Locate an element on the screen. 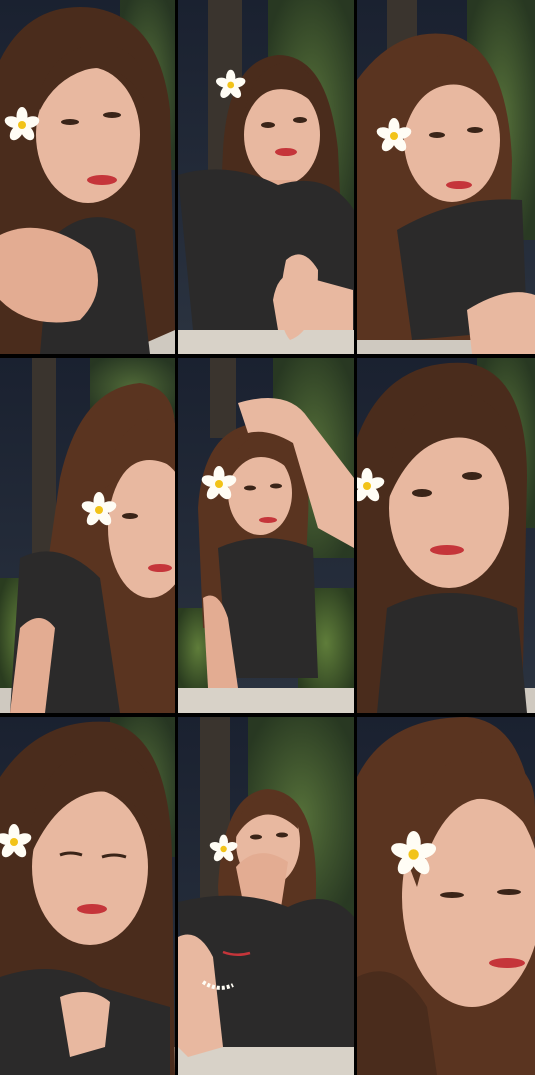  photo-3-image is located at coordinates (446, 177).